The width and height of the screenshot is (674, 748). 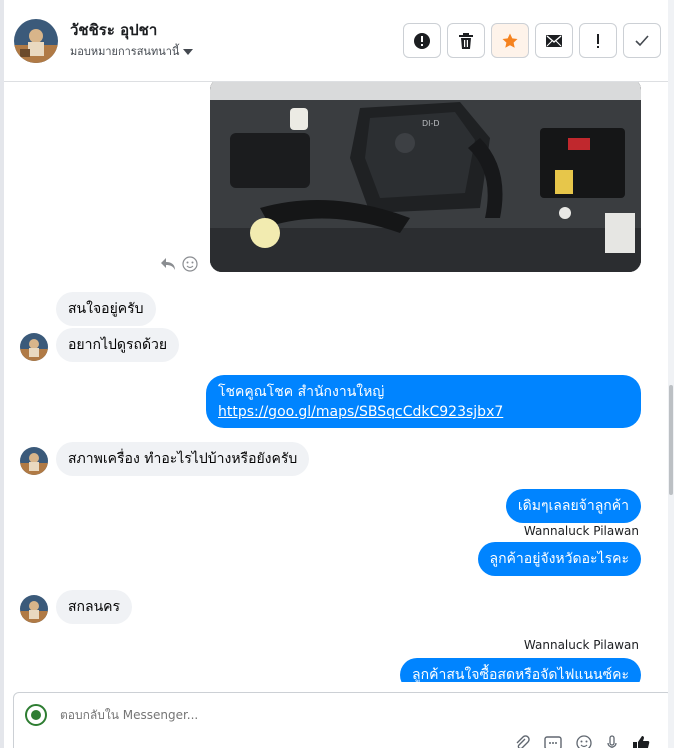 What do you see at coordinates (360, 412) in the screenshot?
I see `maps-link: https://goo.gl/maps/SBSqcCdkC923sjbx7` at bounding box center [360, 412].